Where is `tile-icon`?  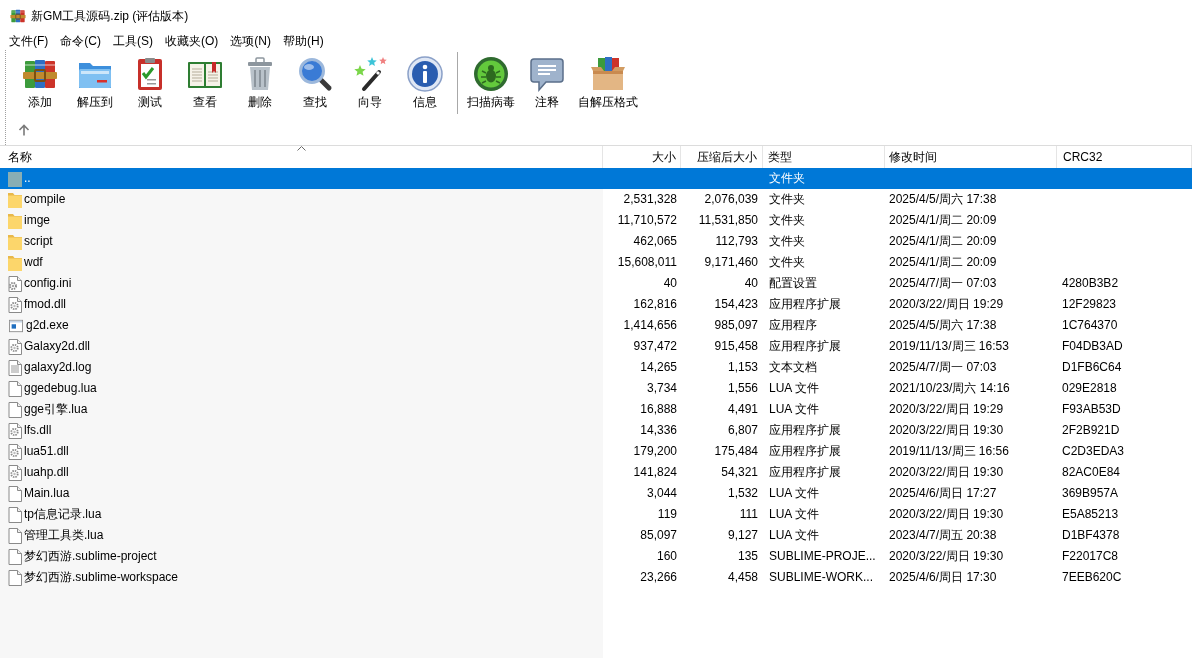
tile-icon is located at coordinates (15, 178).